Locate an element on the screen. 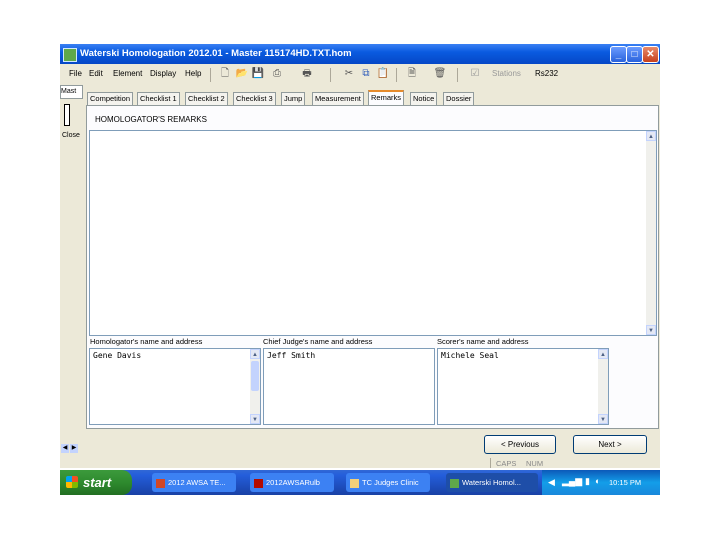  copy-icon: ⧉ is located at coordinates (366, 74).